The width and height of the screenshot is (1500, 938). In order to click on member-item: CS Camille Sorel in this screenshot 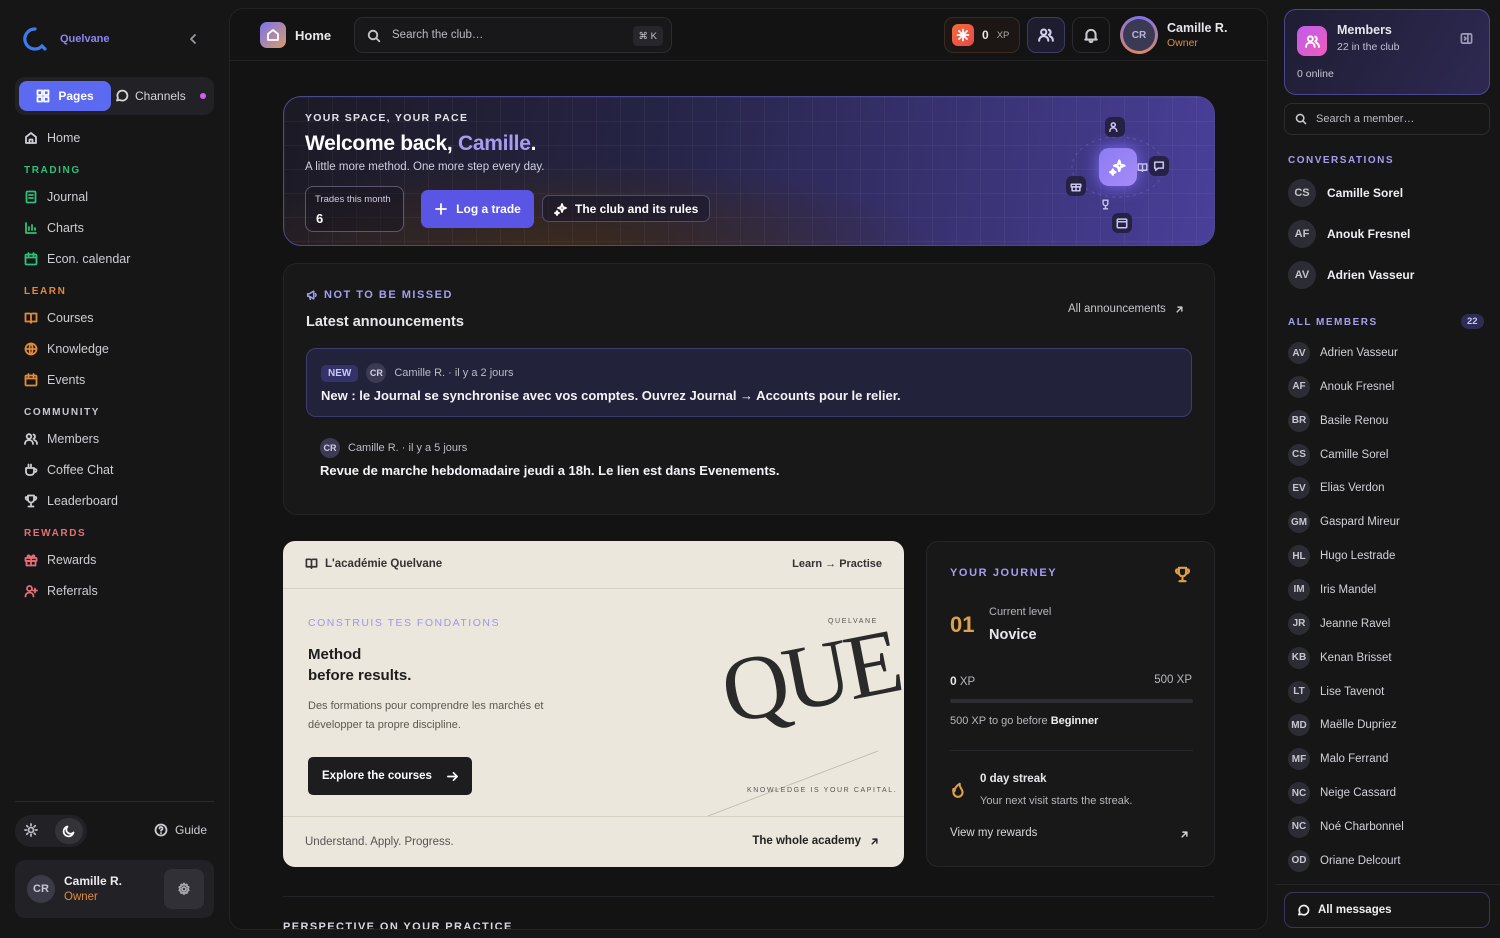, I will do `click(1338, 454)`.